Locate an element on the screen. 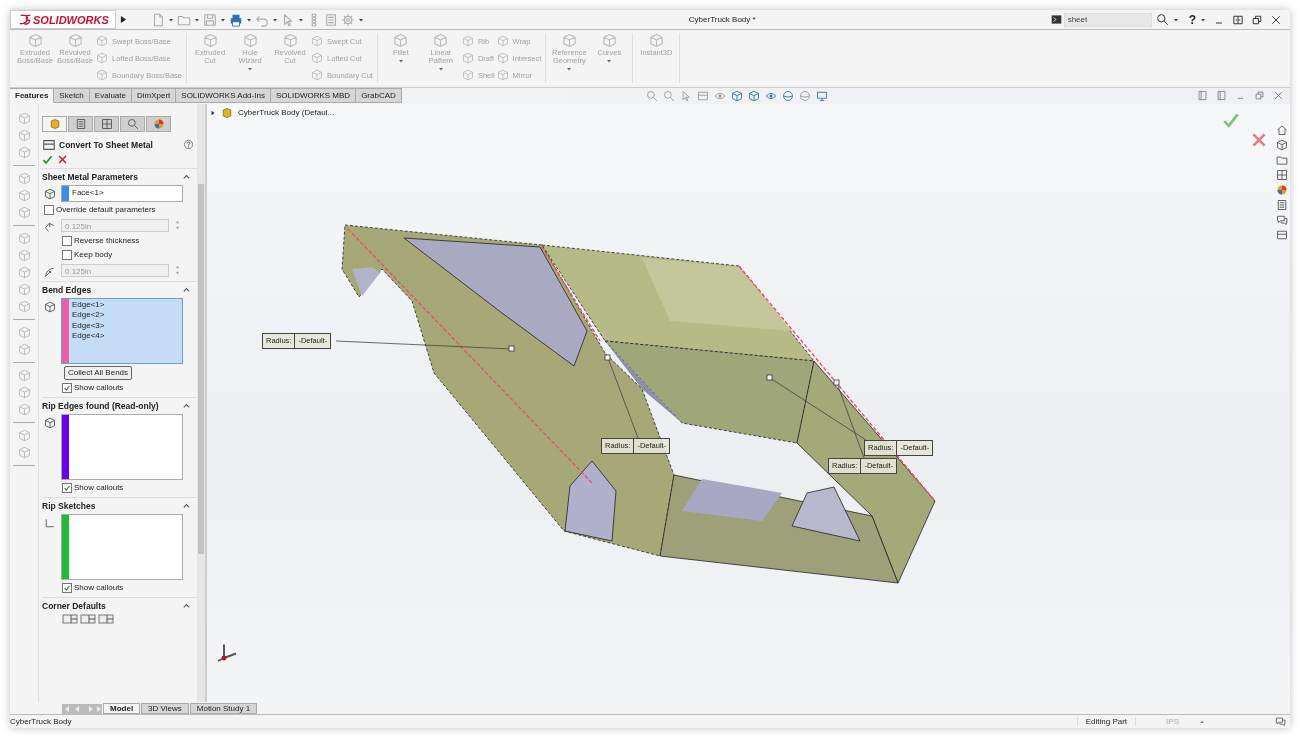 Image resolution: width=1300 pixels, height=738 pixels. section-view-icon is located at coordinates (702, 95).